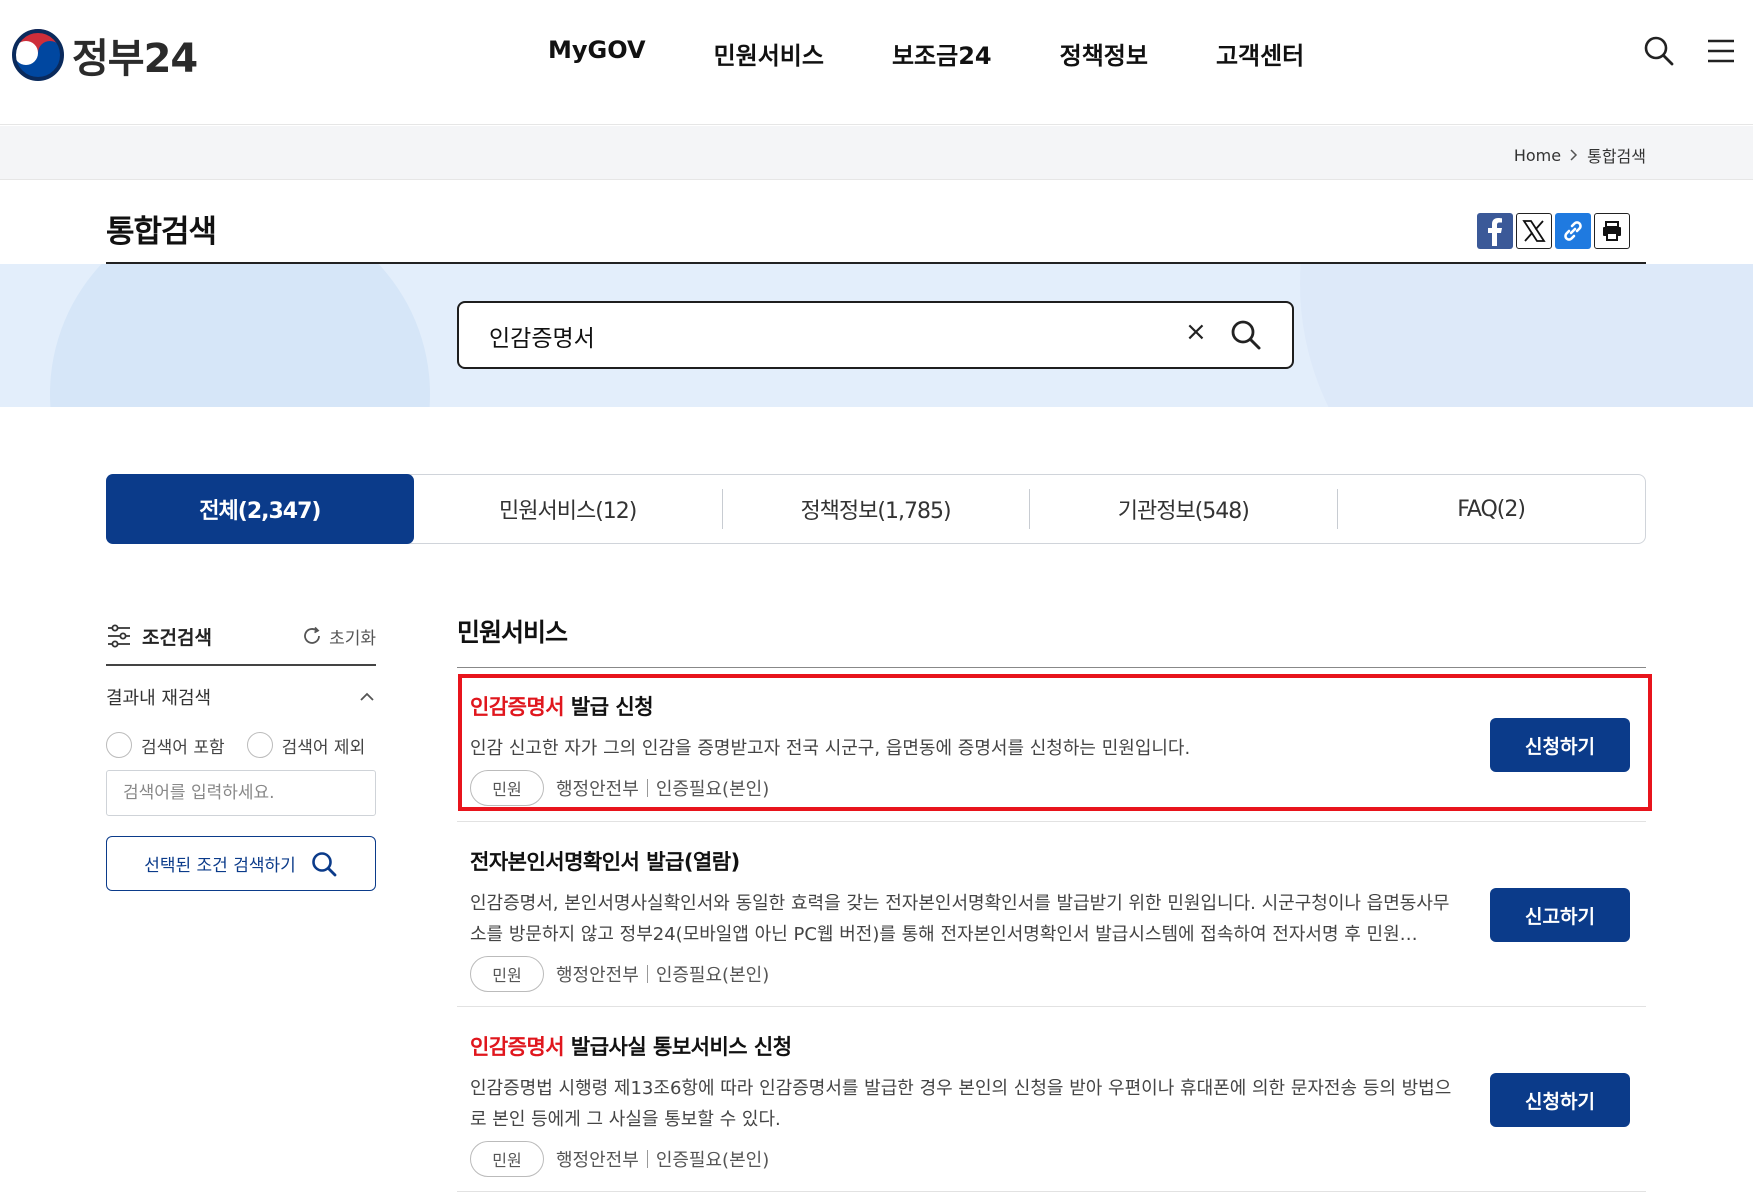 The height and width of the screenshot is (1201, 1753). What do you see at coordinates (1495, 231) in the screenshot?
I see `facebook-icon` at bounding box center [1495, 231].